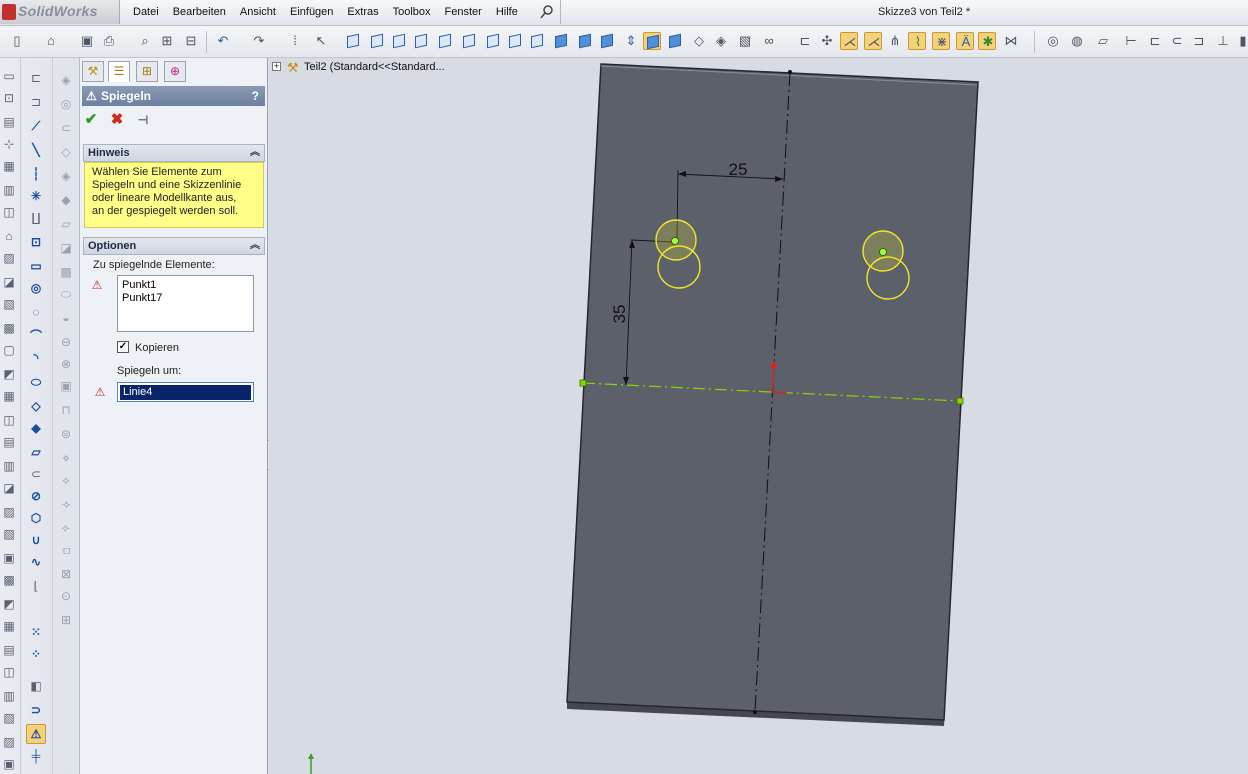 The image size is (1248, 774). Describe the element at coordinates (9, 166) in the screenshot. I see `tool-a5-icon: ▦` at that location.